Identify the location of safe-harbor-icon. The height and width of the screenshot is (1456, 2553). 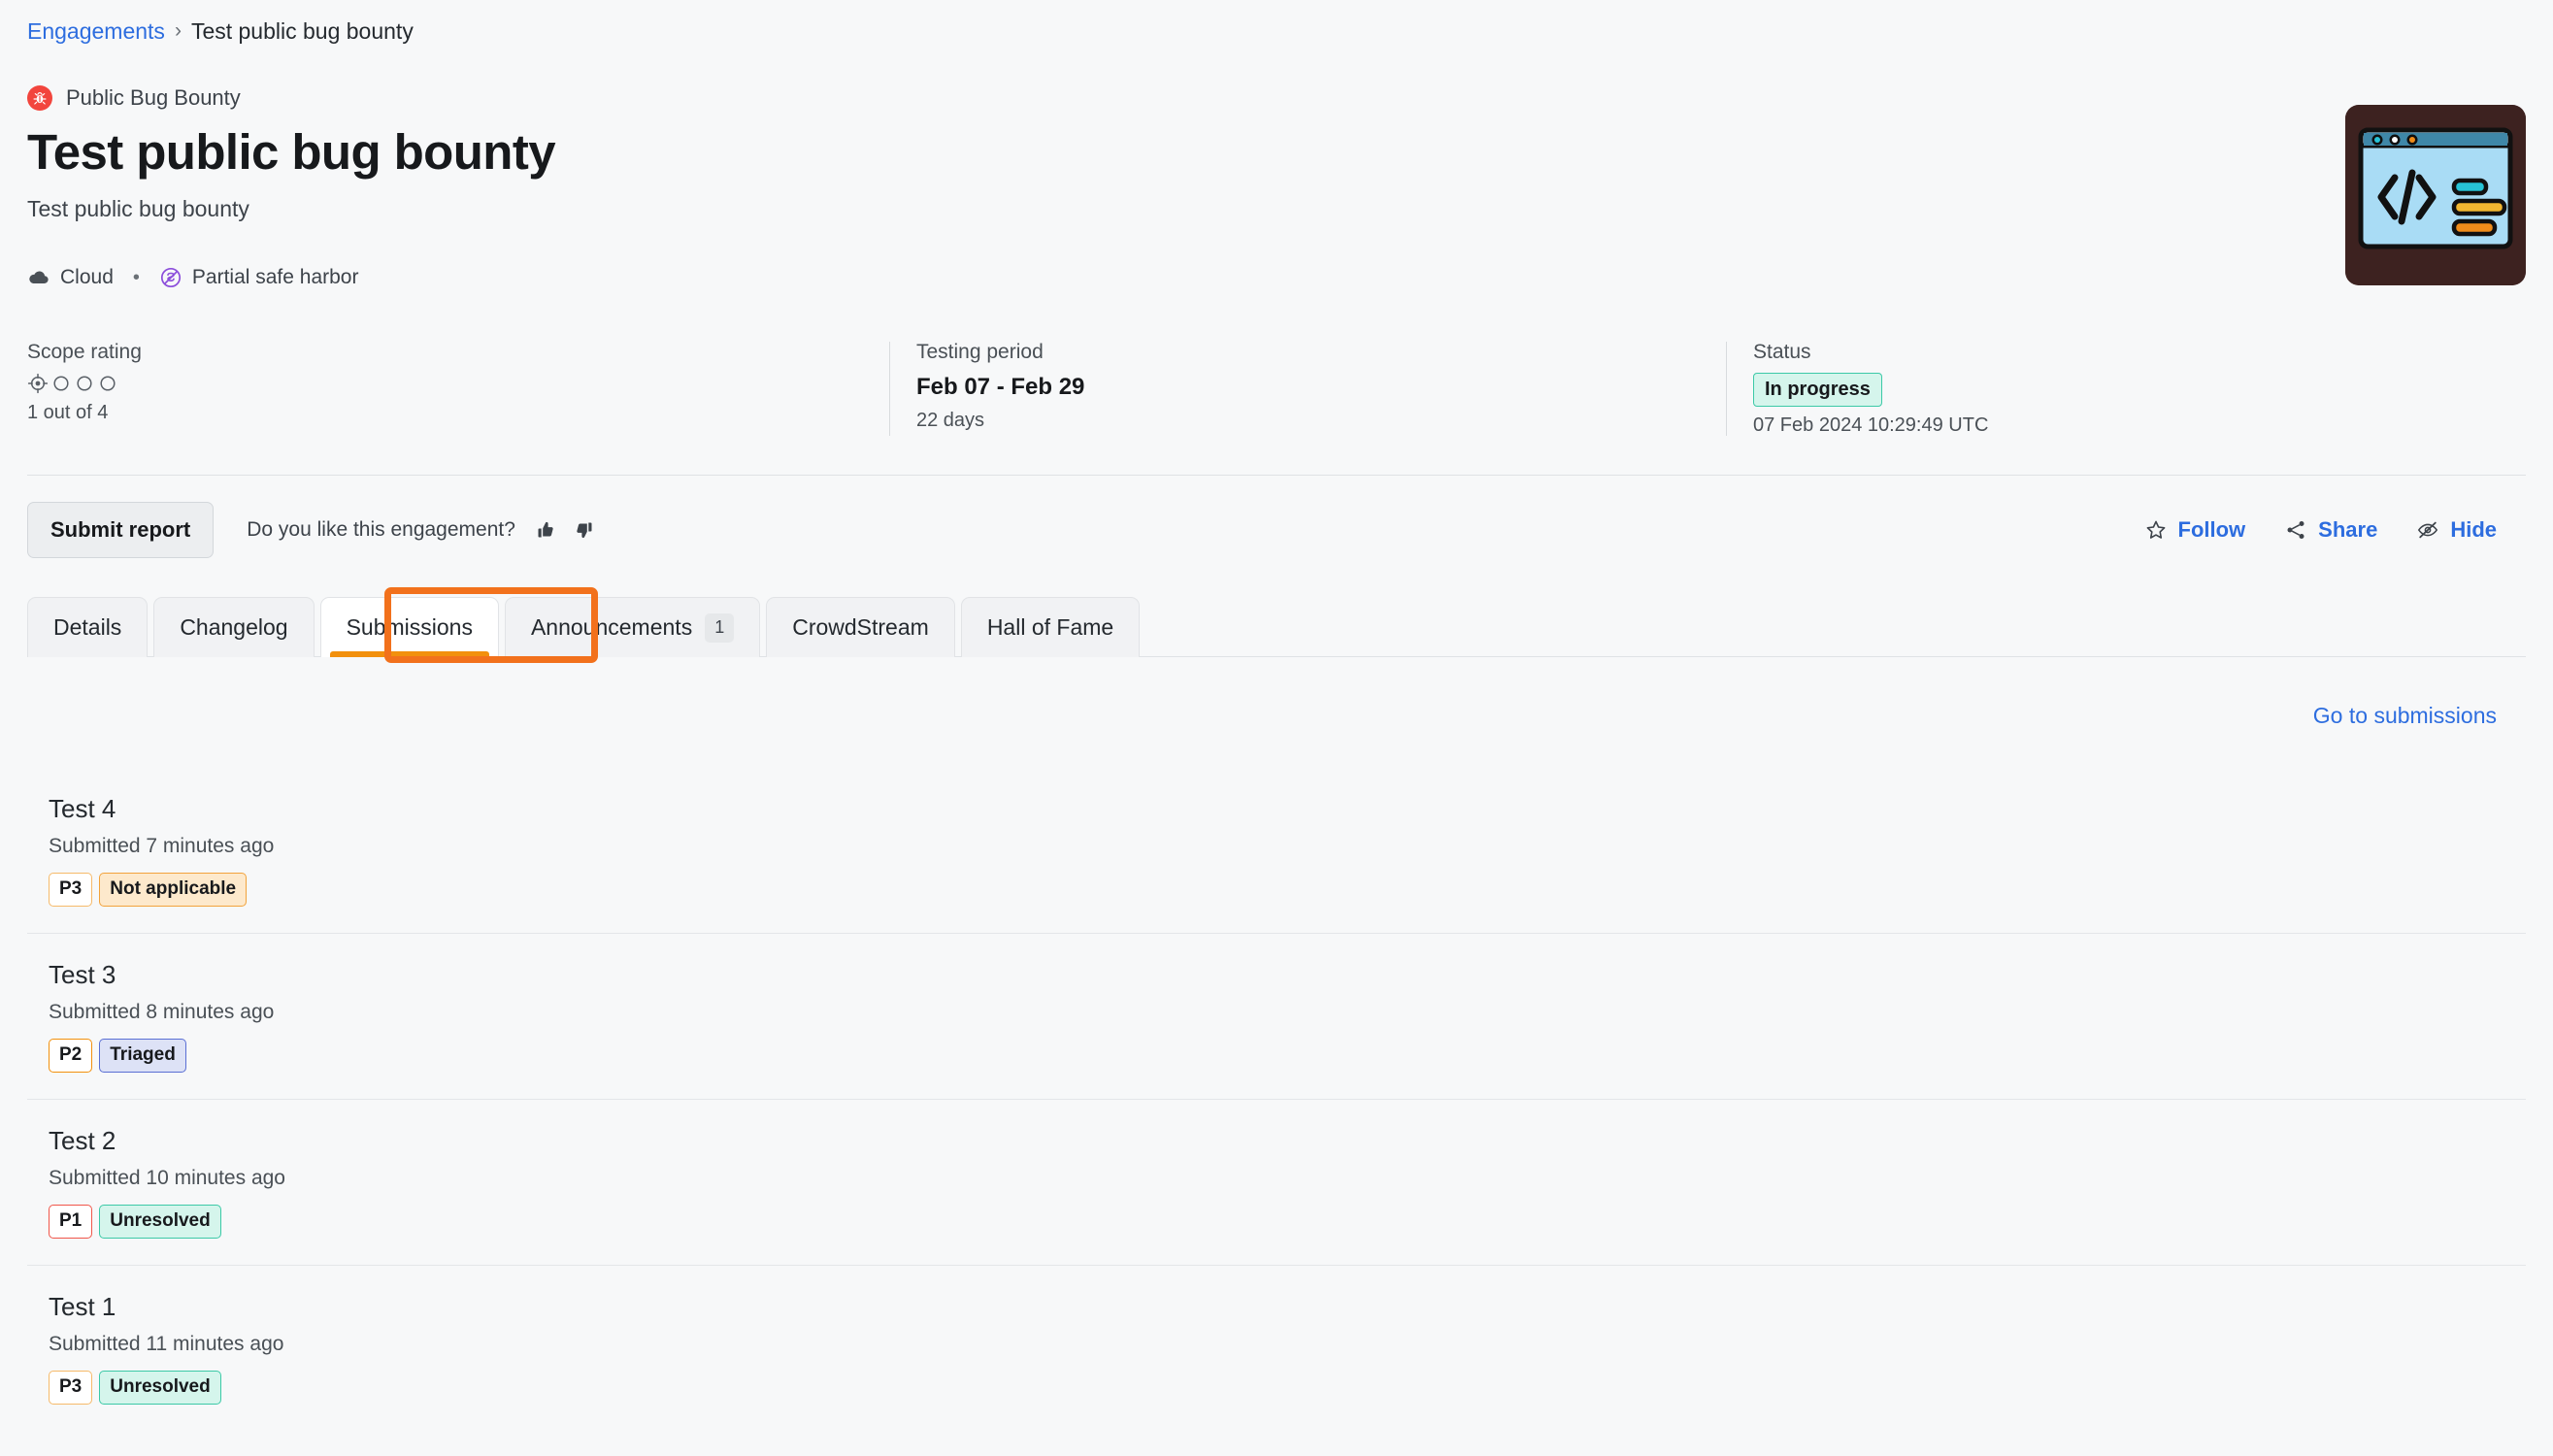
(170, 277).